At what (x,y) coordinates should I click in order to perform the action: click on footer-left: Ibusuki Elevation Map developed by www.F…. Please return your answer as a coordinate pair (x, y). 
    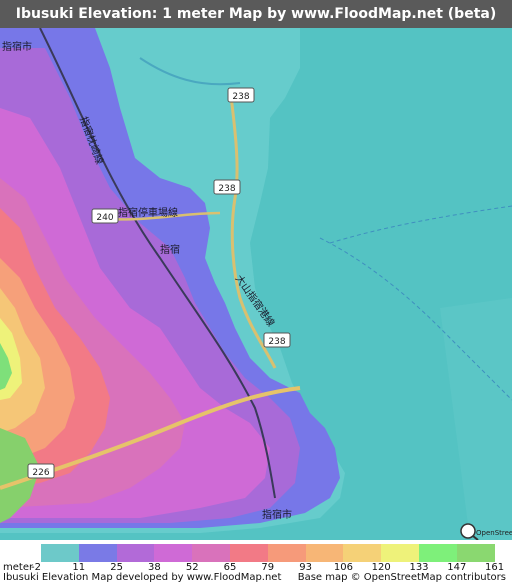
    Looking at the image, I should click on (142, 577).